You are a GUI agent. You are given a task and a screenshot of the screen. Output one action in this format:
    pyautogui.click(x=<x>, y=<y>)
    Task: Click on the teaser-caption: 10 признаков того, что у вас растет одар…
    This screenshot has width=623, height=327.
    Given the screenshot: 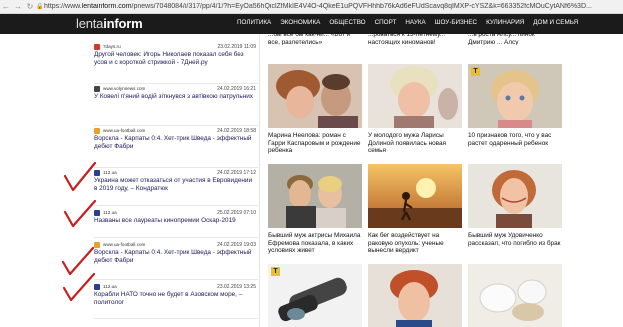 What is the action you would take?
    pyautogui.click(x=515, y=139)
    